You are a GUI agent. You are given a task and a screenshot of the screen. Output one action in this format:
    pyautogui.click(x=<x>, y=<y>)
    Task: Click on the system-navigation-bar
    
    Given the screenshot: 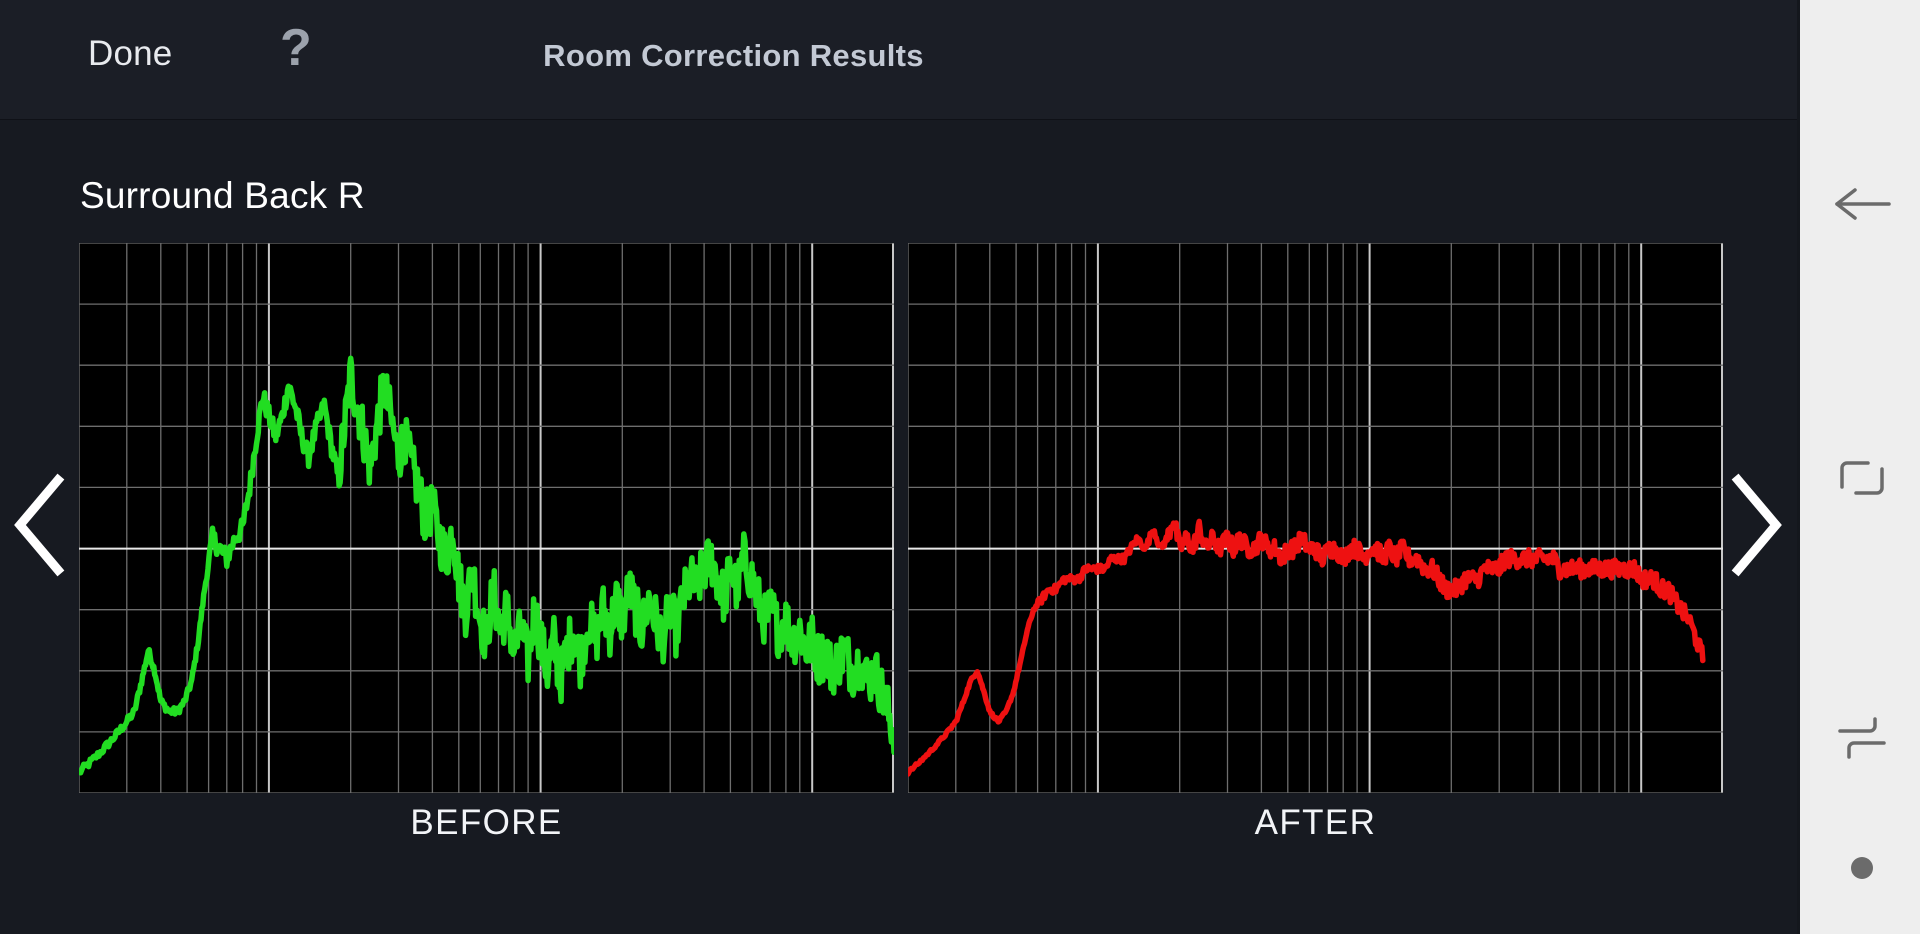 What is the action you would take?
    pyautogui.click(x=1858, y=467)
    